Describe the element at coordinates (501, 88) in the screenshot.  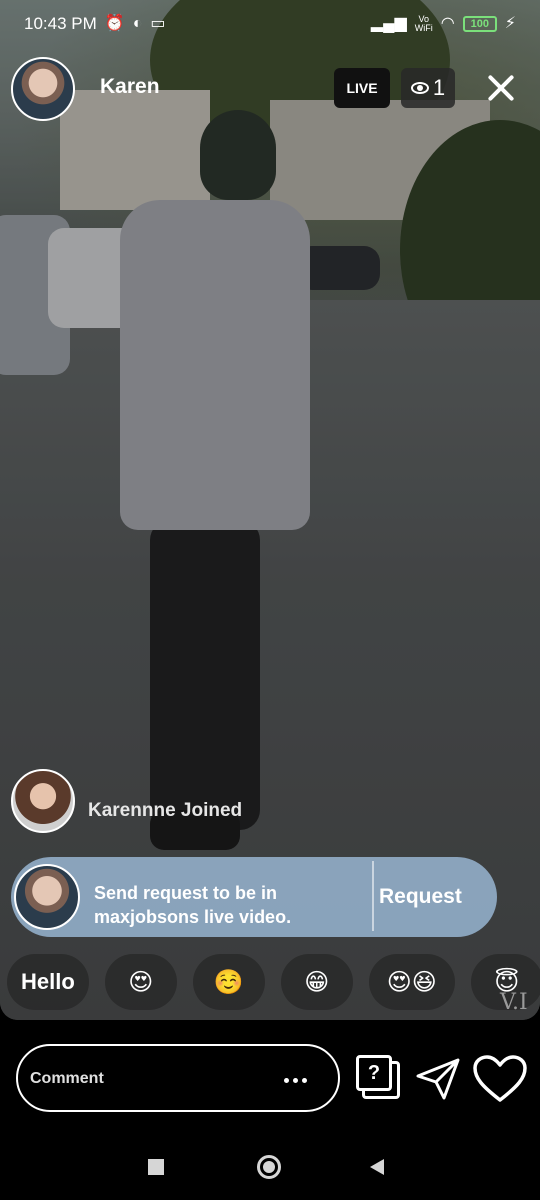
I see `close-icon` at that location.